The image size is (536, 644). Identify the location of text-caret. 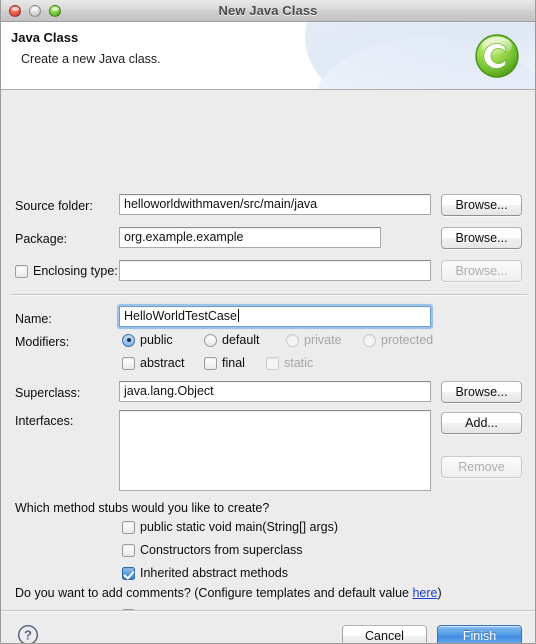
(239, 315).